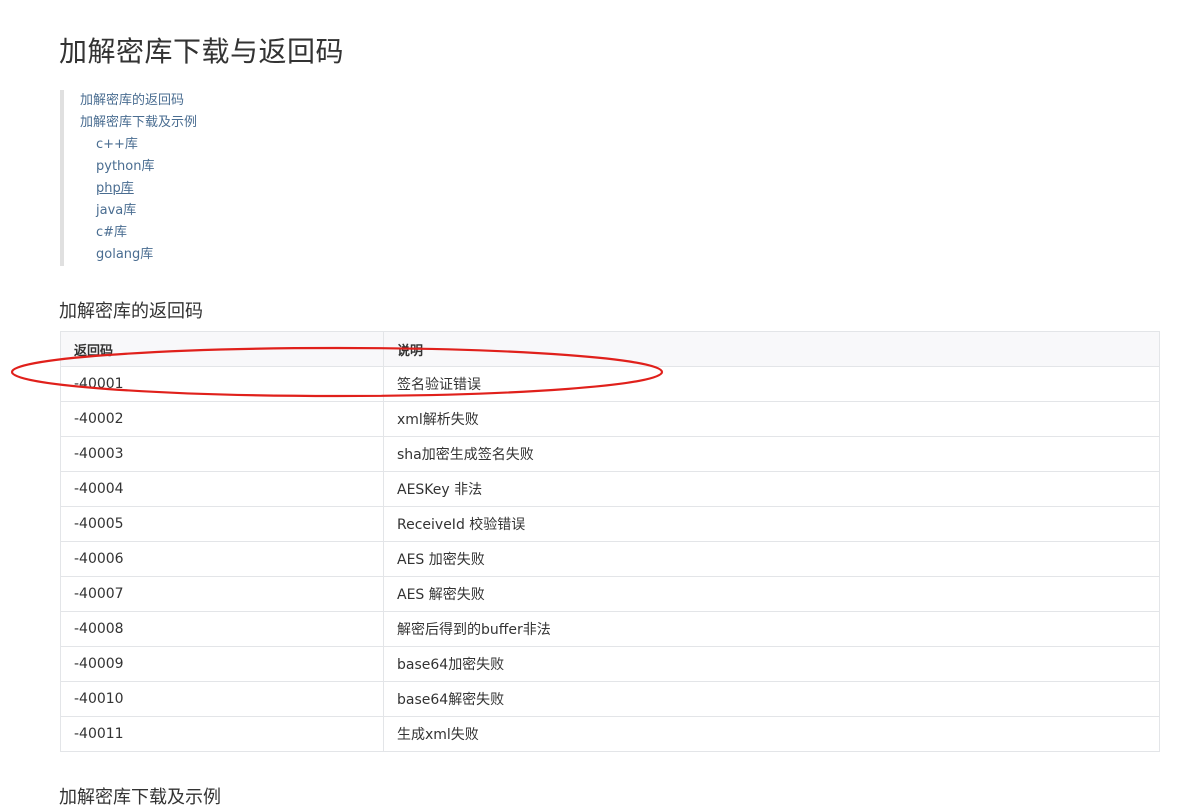  What do you see at coordinates (222, 454) in the screenshot?
I see `return-code-cell: -40003` at bounding box center [222, 454].